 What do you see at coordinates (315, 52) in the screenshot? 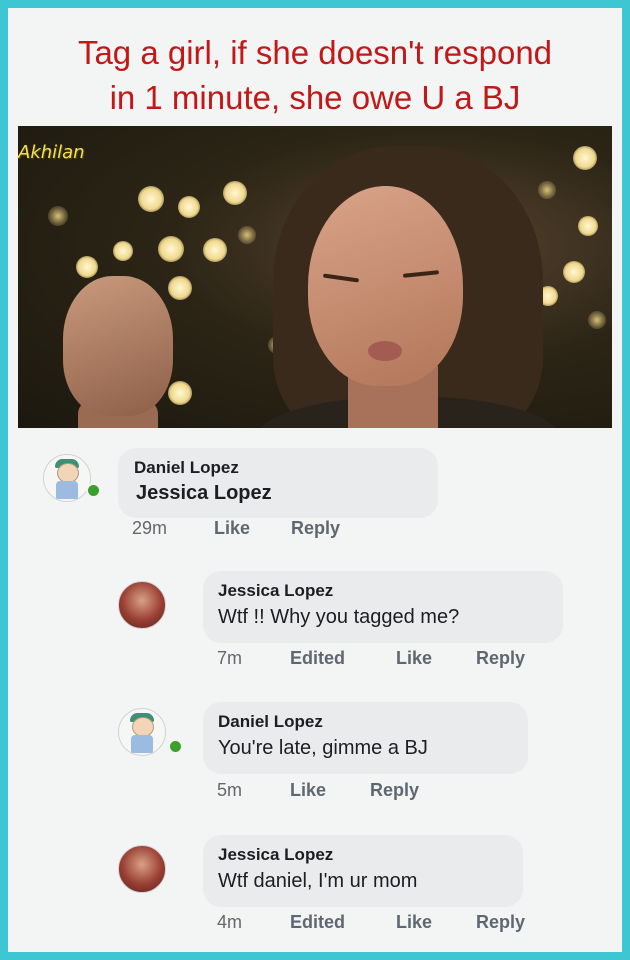
I see `caption-line-1: Tag a girl, if she doesn't respond` at bounding box center [315, 52].